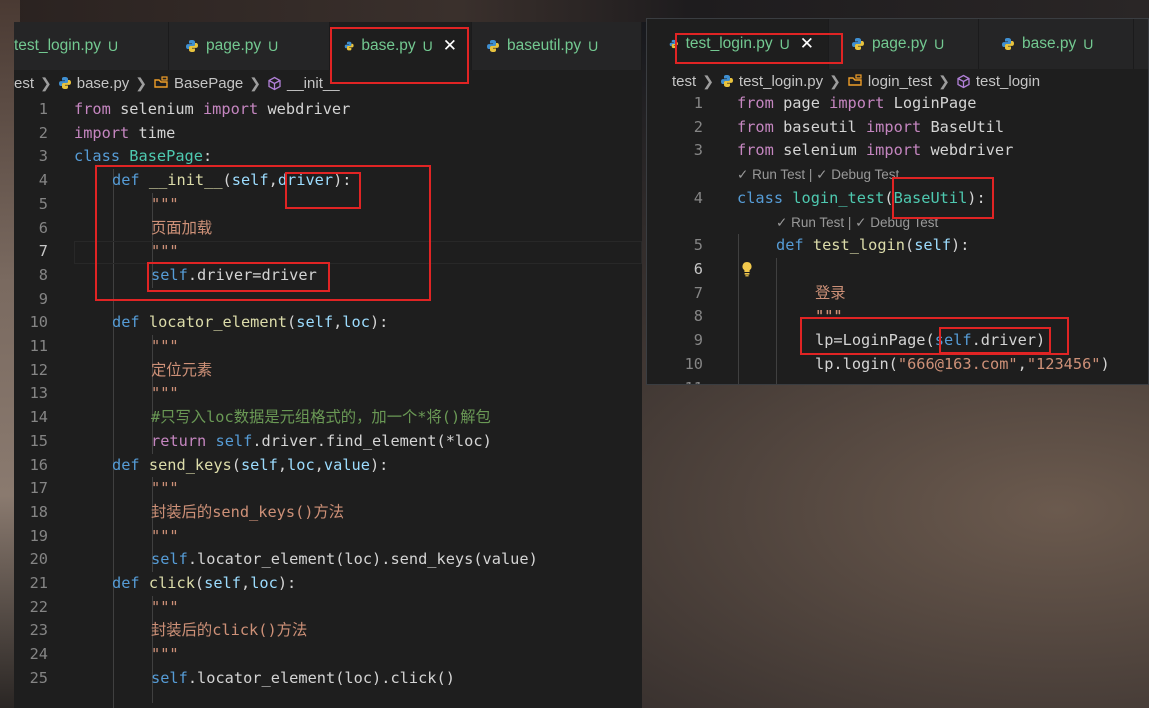 The image size is (1149, 708). I want to click on code-text: def send_keys(self,loc,value):, so click(250, 464).